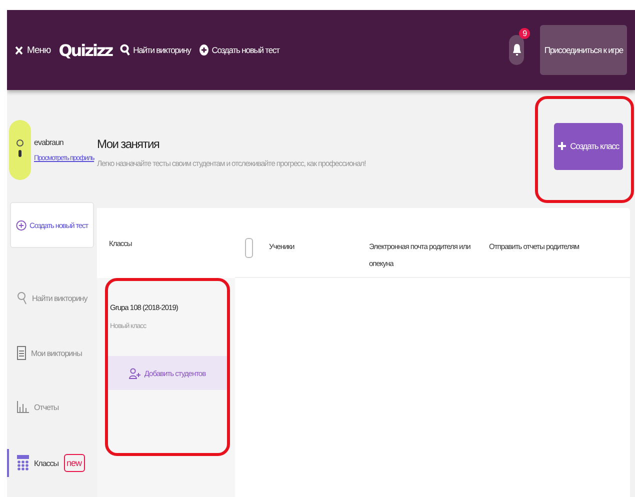  What do you see at coordinates (155, 50) in the screenshot?
I see `nav-link: Найти викторину` at bounding box center [155, 50].